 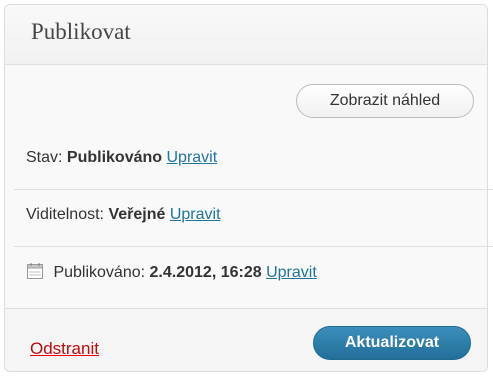 What do you see at coordinates (114, 157) in the screenshot?
I see `status-value: Publikováno` at bounding box center [114, 157].